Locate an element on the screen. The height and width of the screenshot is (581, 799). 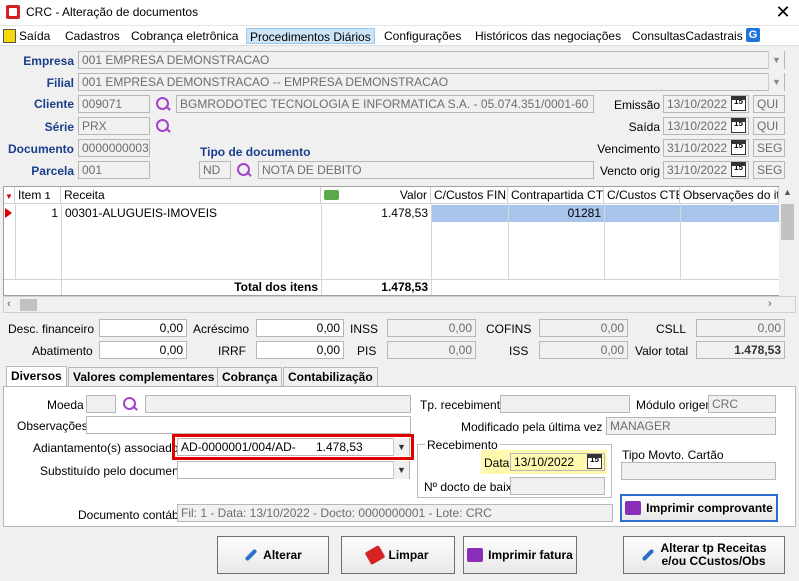
desc-financeiro-field: 0,00 is located at coordinates (143, 328).